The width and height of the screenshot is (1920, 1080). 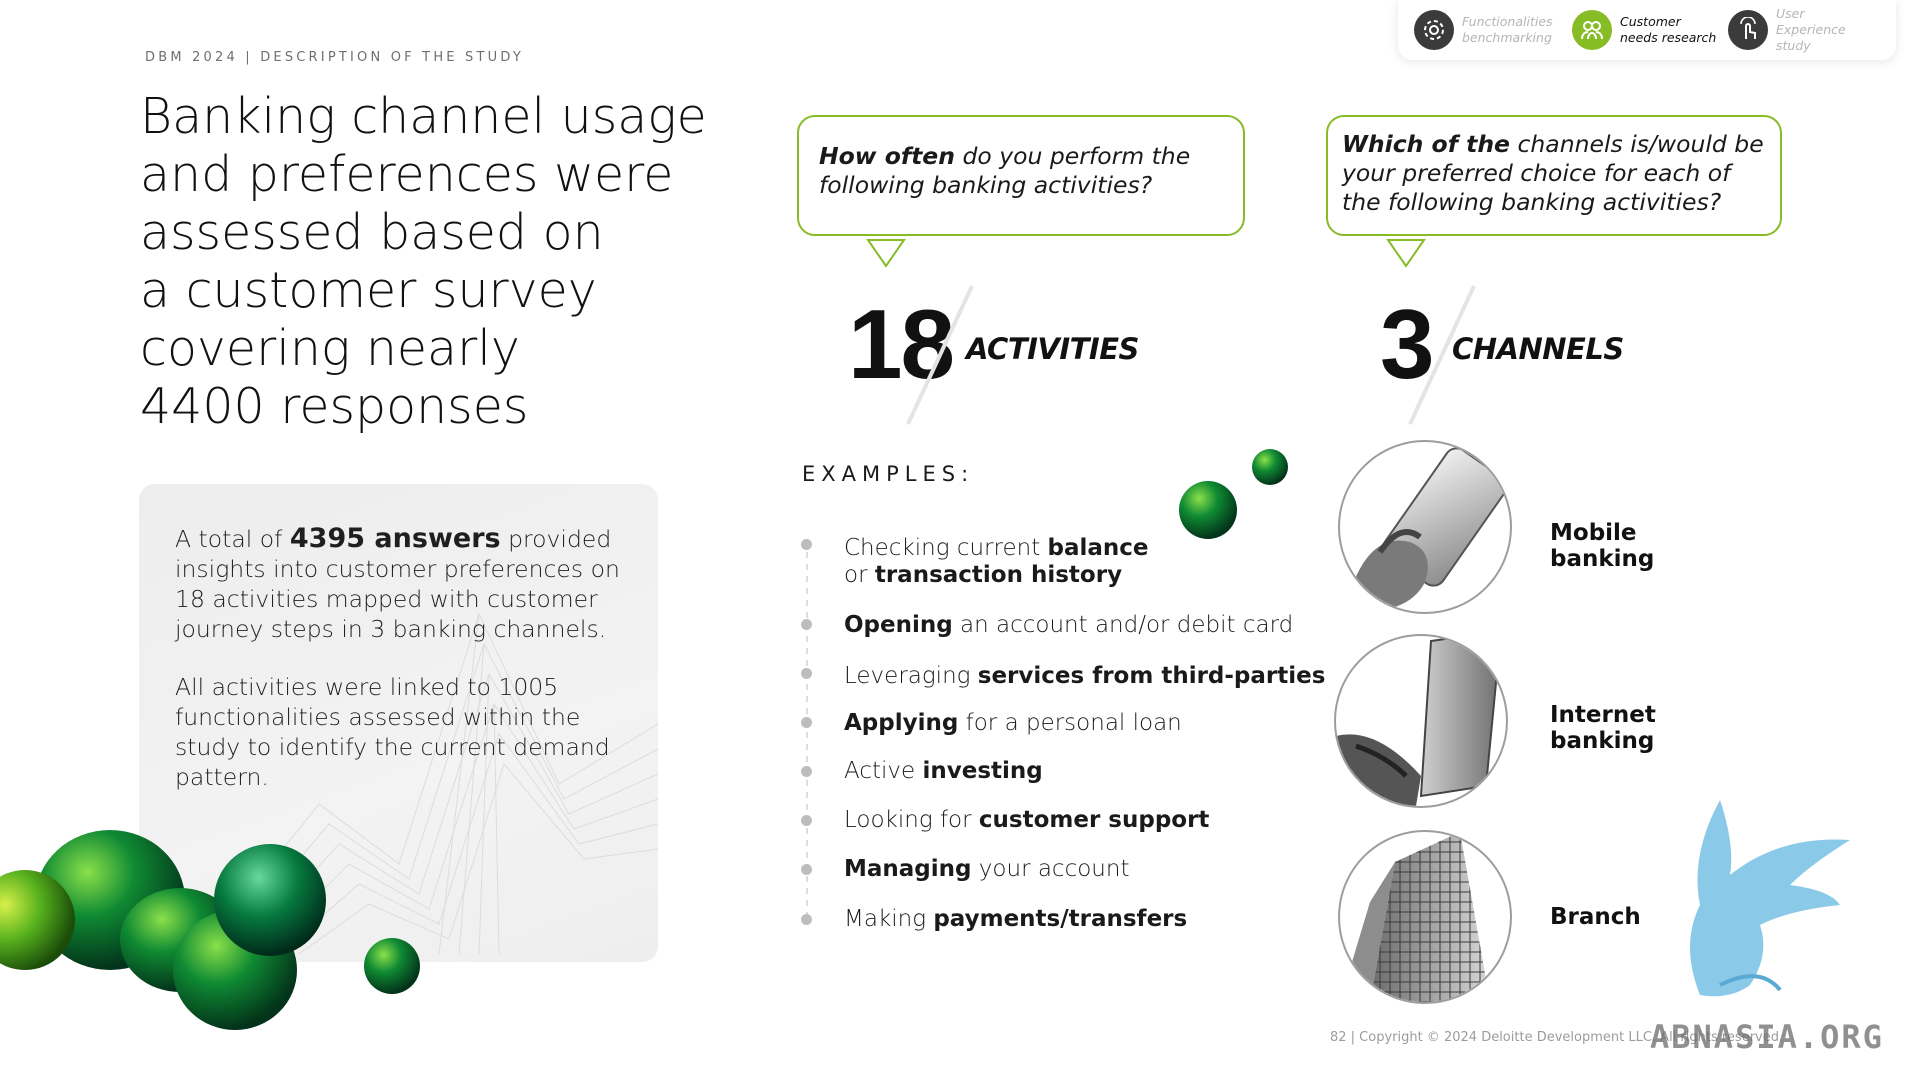 What do you see at coordinates (1593, 533) in the screenshot?
I see `channel-label-line: Mobile` at bounding box center [1593, 533].